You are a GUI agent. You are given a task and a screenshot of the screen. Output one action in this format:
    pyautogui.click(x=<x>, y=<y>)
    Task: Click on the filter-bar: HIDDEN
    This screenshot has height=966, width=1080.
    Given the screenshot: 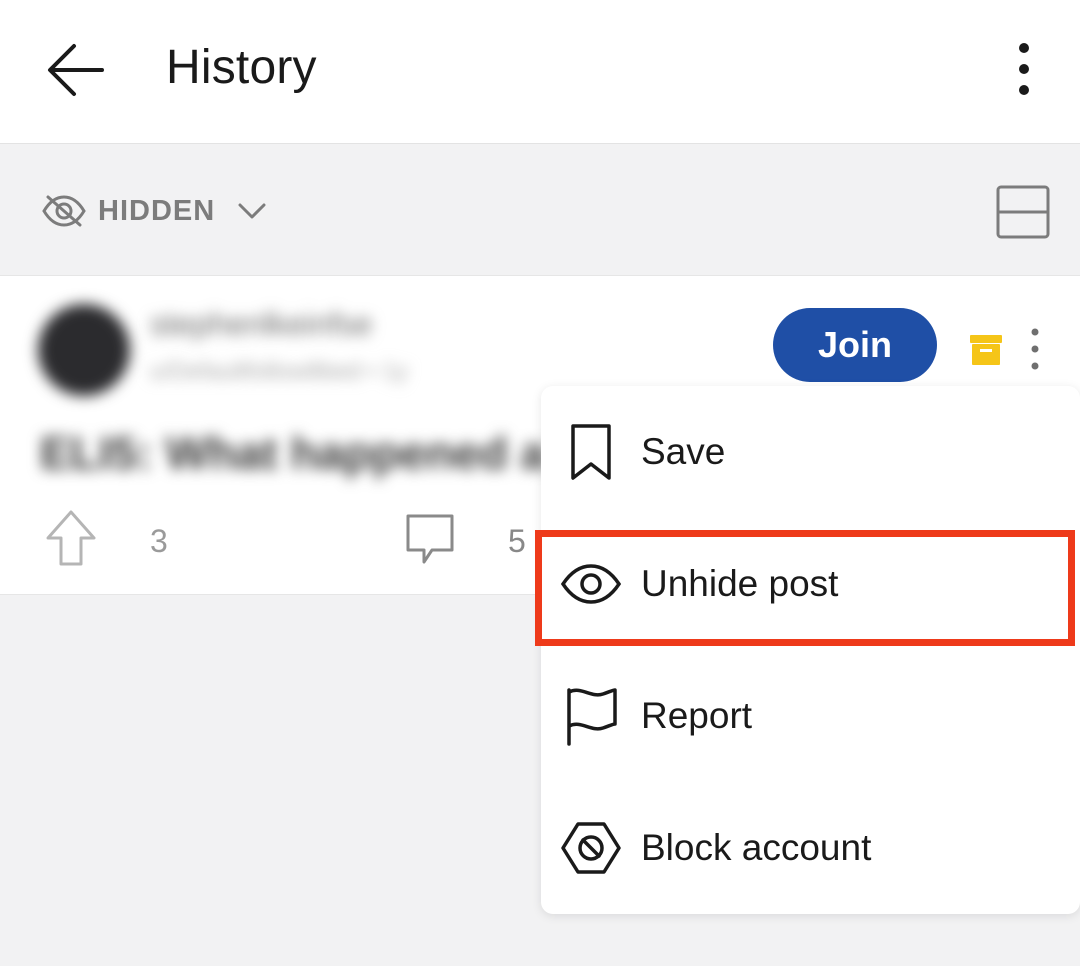 What is the action you would take?
    pyautogui.click(x=540, y=210)
    